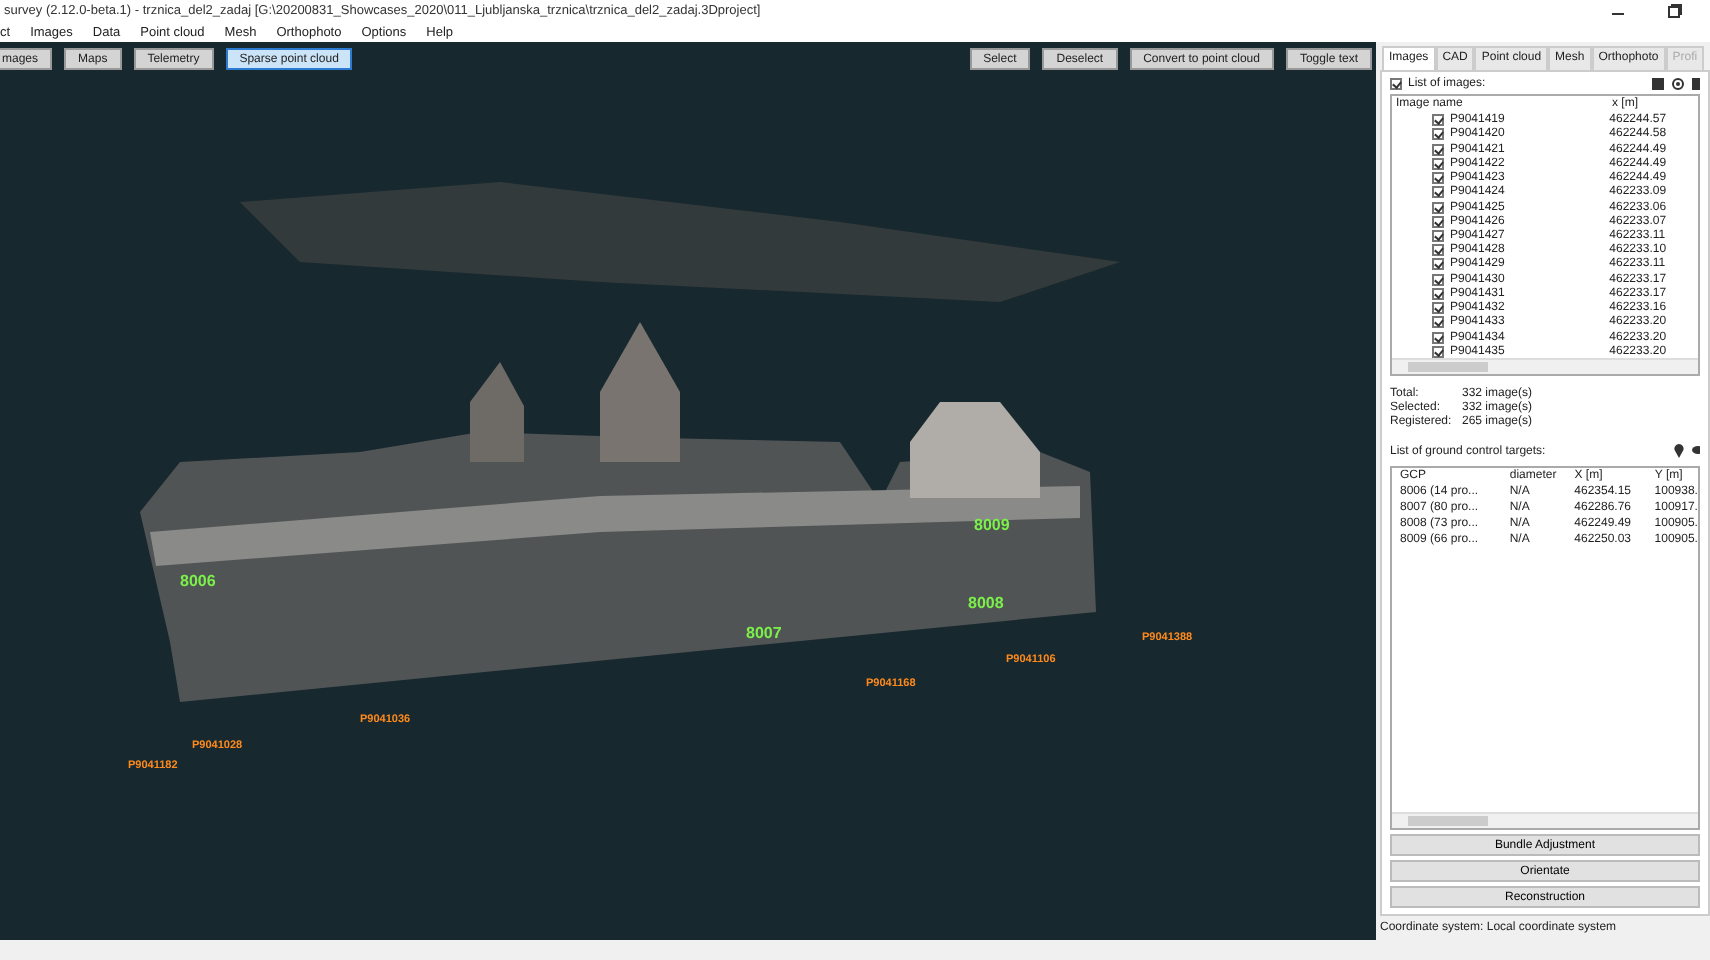 This screenshot has height=960, width=1710. I want to click on target-icon, so click(1678, 84).